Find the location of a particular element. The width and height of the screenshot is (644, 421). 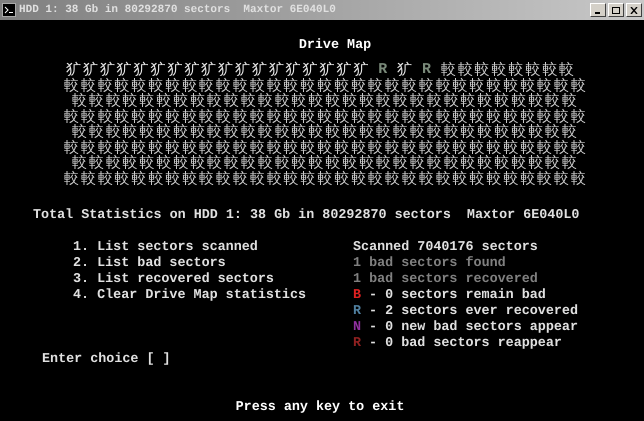

drive-map-blocks: 犷犷犷犷犷犷犷犷犷犷犷犷犷犷犷犷犷犷 is located at coordinates (218, 70).